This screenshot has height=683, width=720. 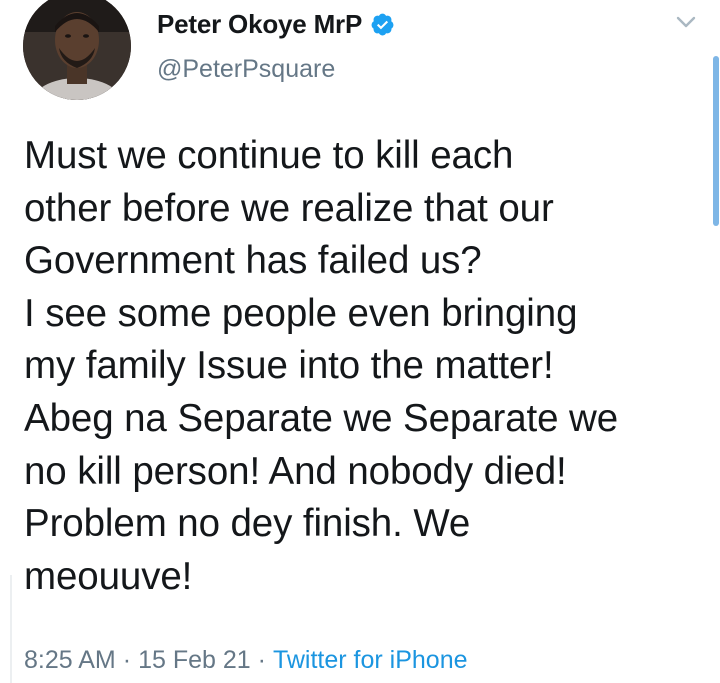 I want to click on display-name: Peter Okoye MrP, so click(x=259, y=24).